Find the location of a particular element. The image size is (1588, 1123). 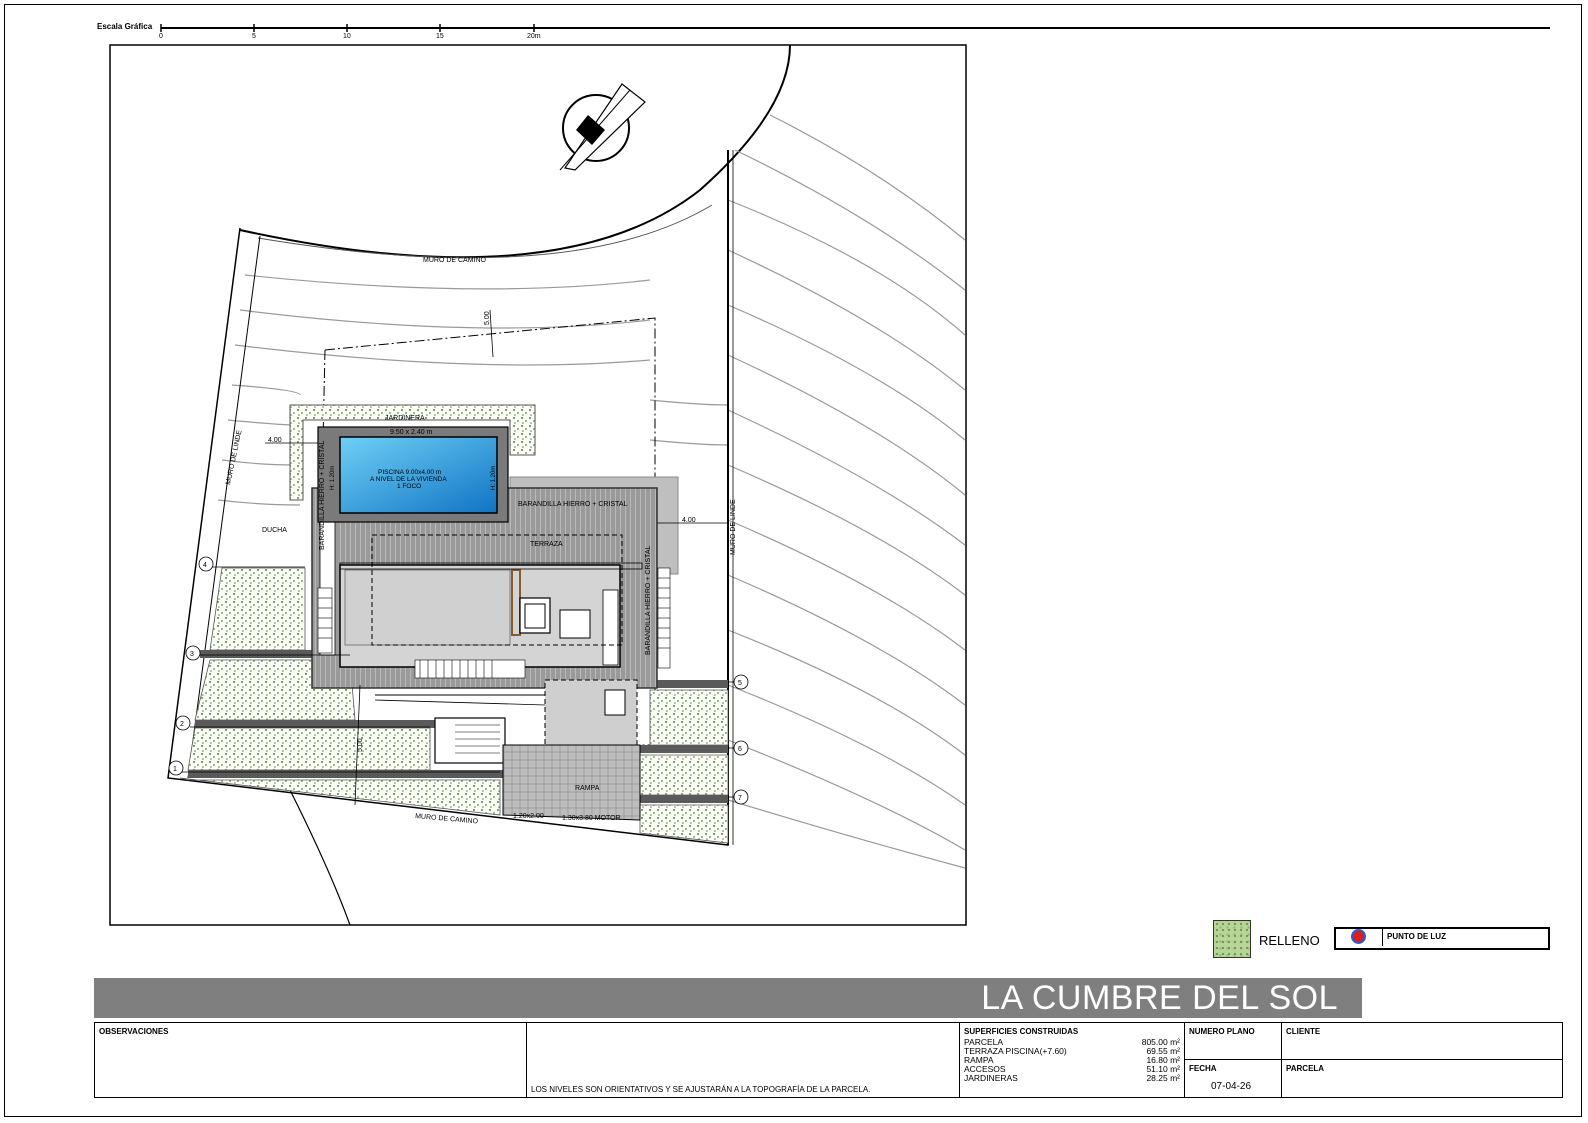

label-jardinera: JARDINERA is located at coordinates (405, 418).